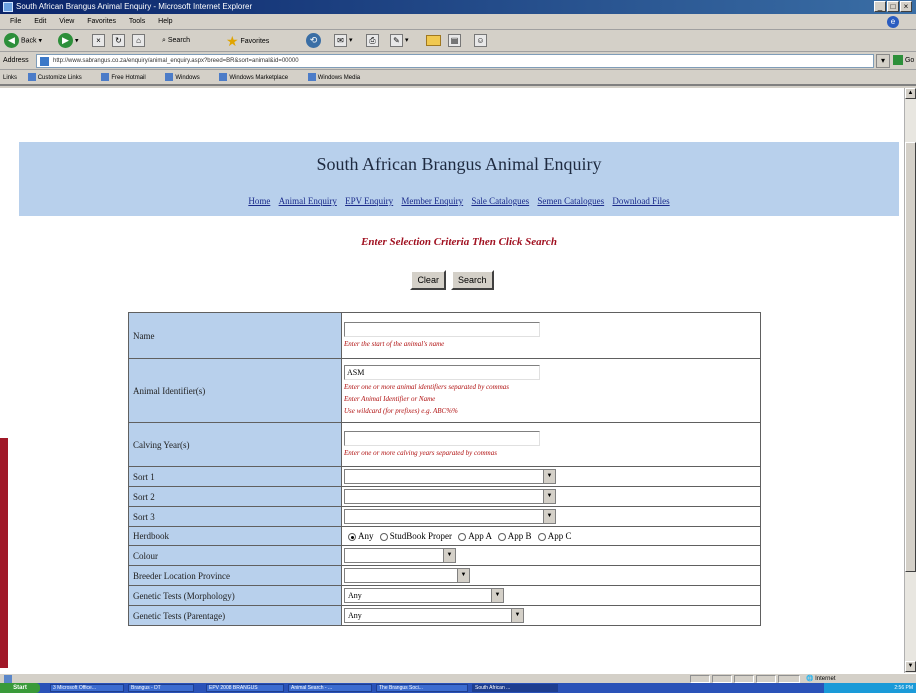 The width and height of the screenshot is (916, 693). I want to click on herdbook-radio-any, so click(352, 536).